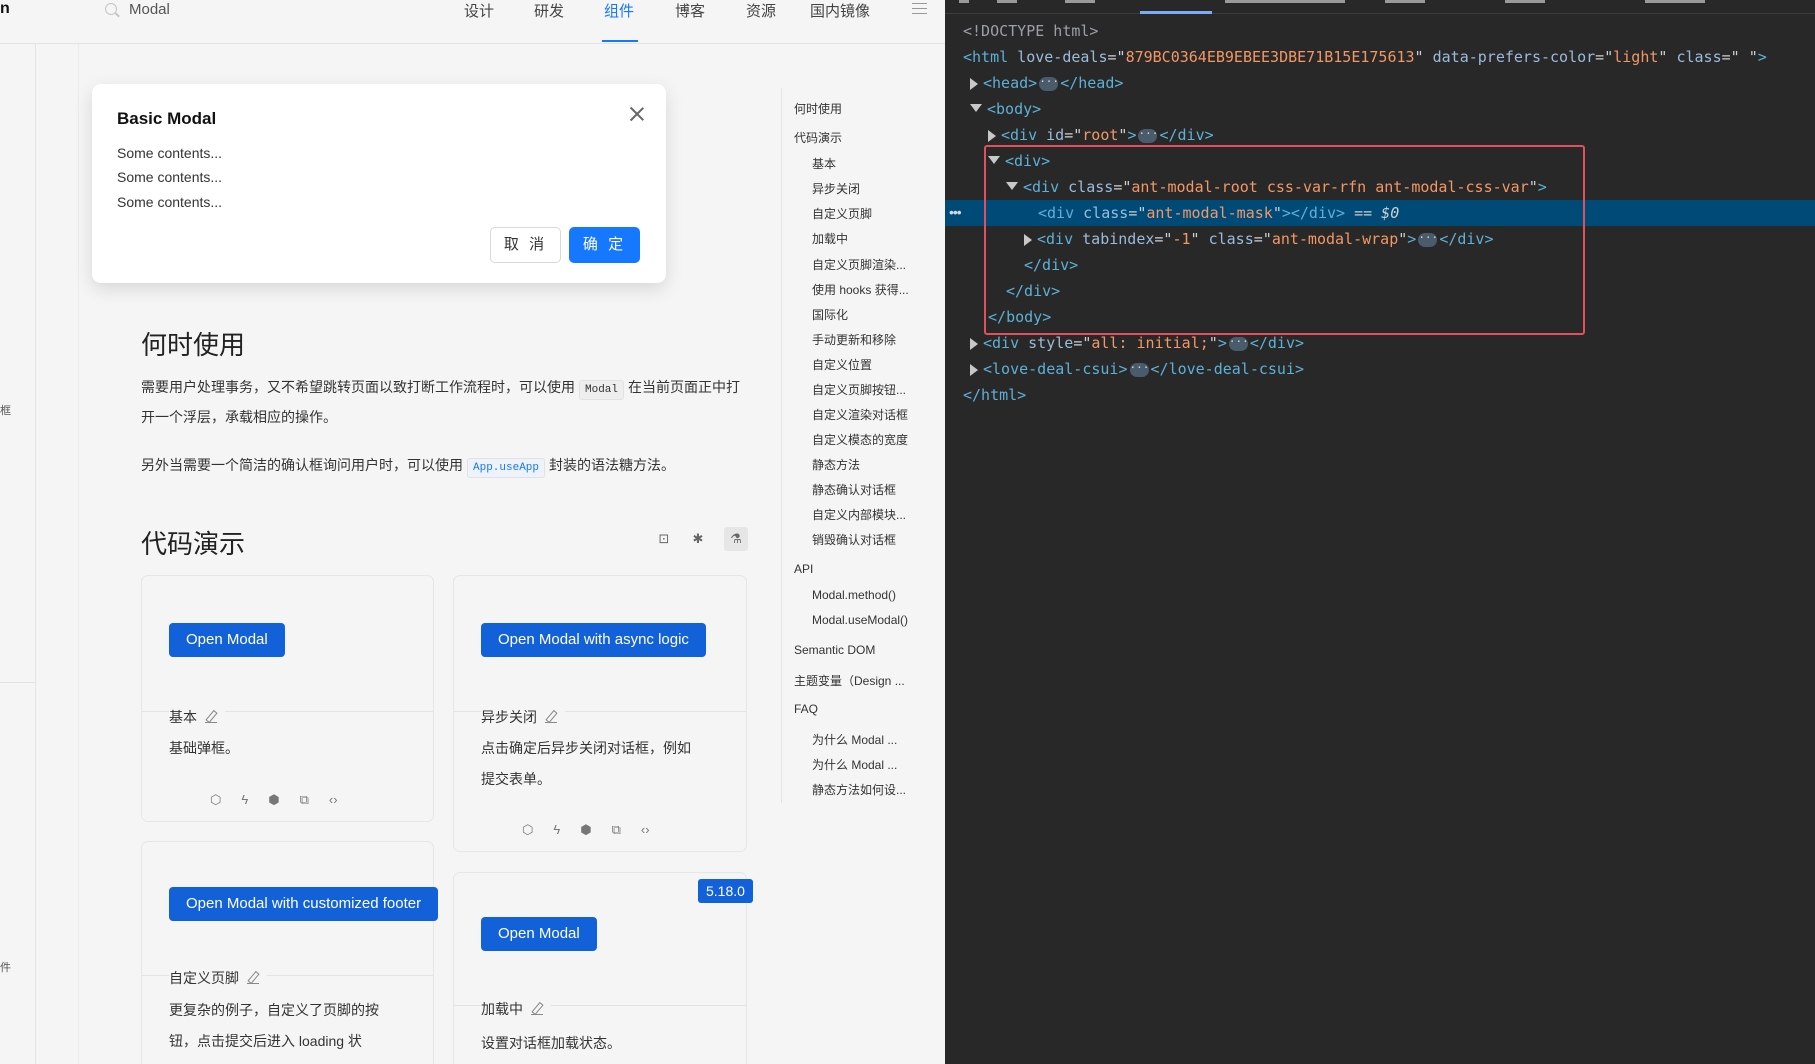 The width and height of the screenshot is (1815, 1064). What do you see at coordinates (919, 8) in the screenshot?
I see `menu-icon` at bounding box center [919, 8].